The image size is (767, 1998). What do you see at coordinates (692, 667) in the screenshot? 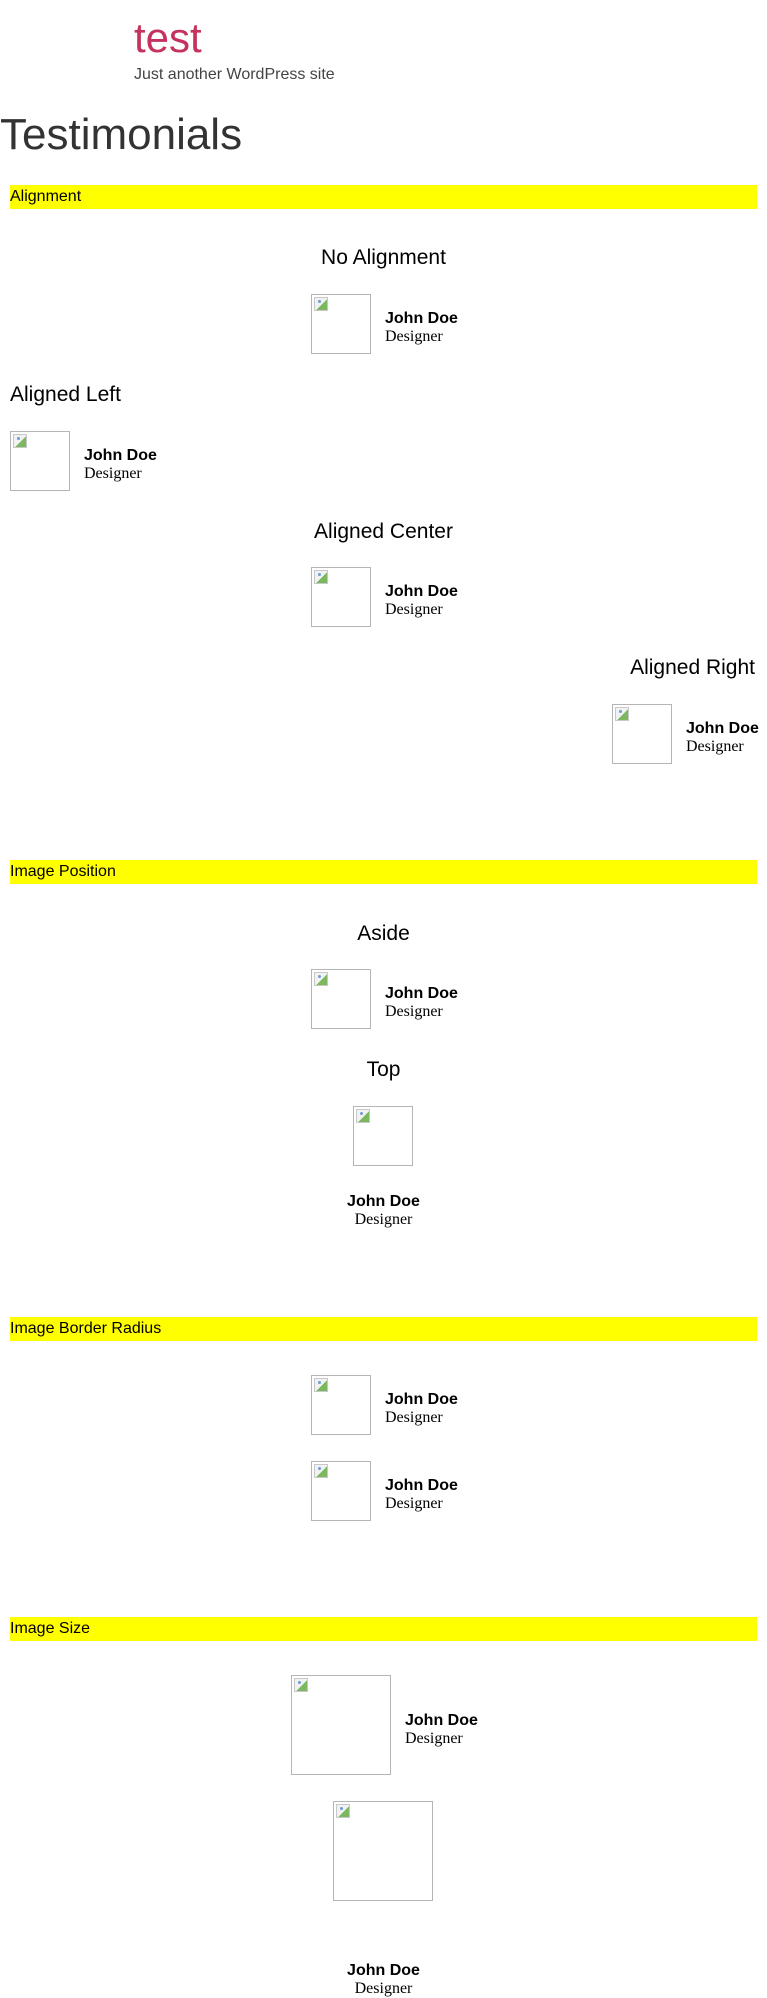
I see `heading-aligned-right: Aligned Right` at bounding box center [692, 667].